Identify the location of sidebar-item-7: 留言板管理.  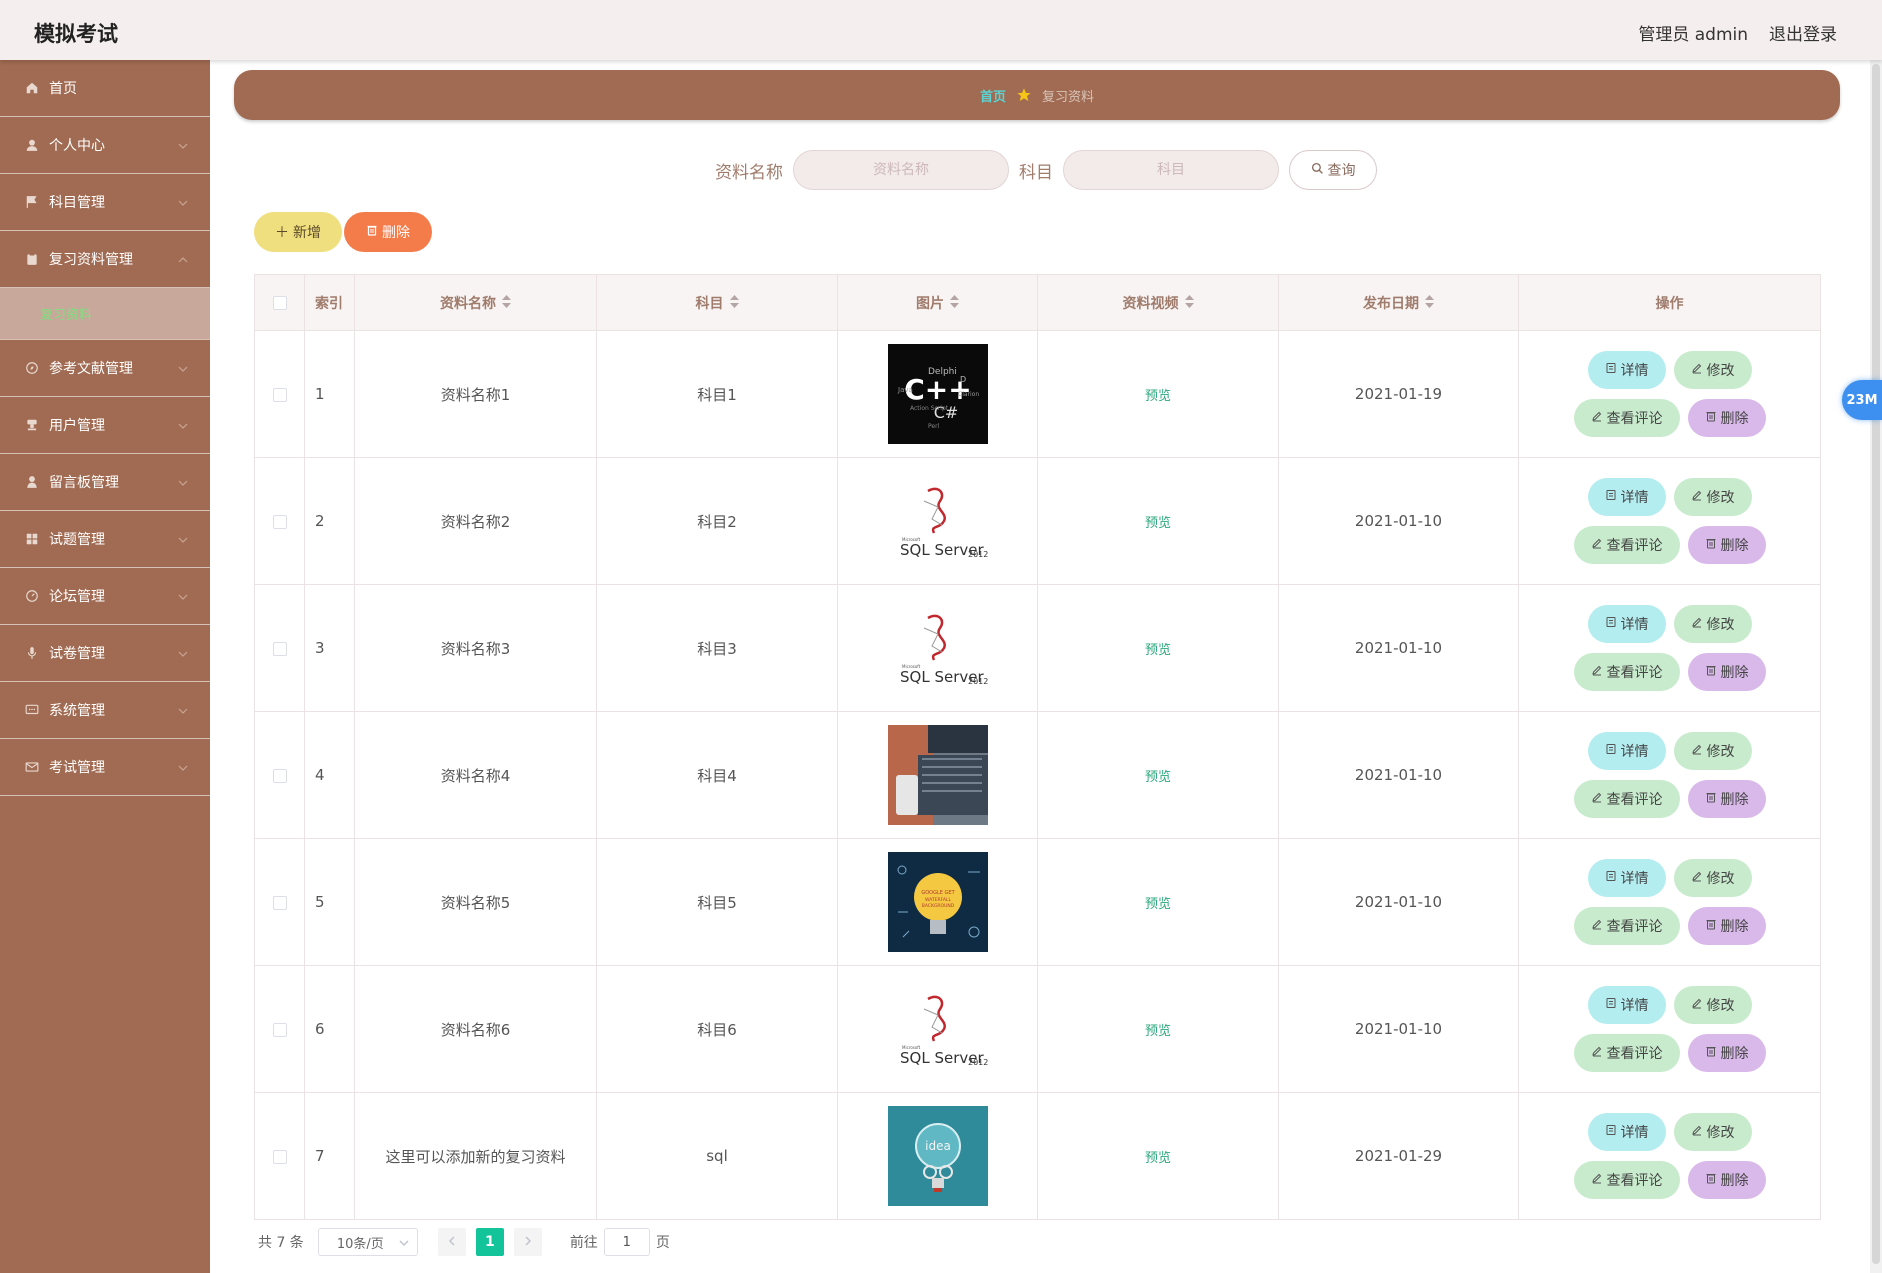
(105, 482).